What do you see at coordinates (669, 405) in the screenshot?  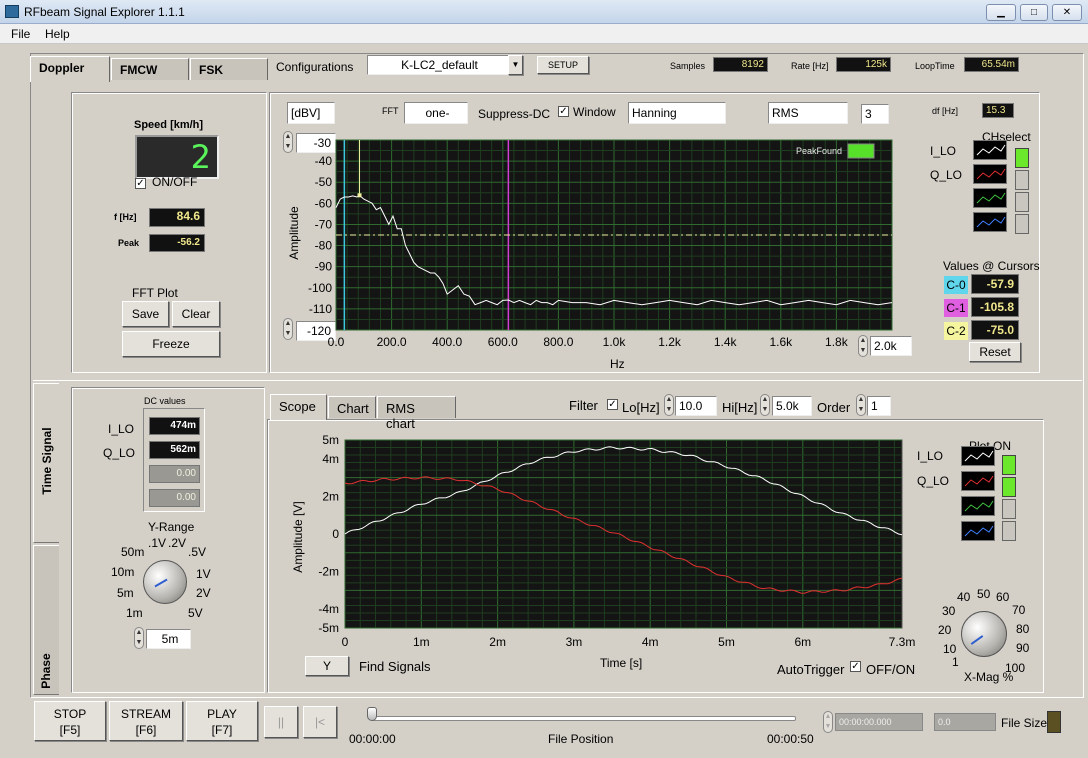 I see `filter-lo-spinner: ▲ ▼` at bounding box center [669, 405].